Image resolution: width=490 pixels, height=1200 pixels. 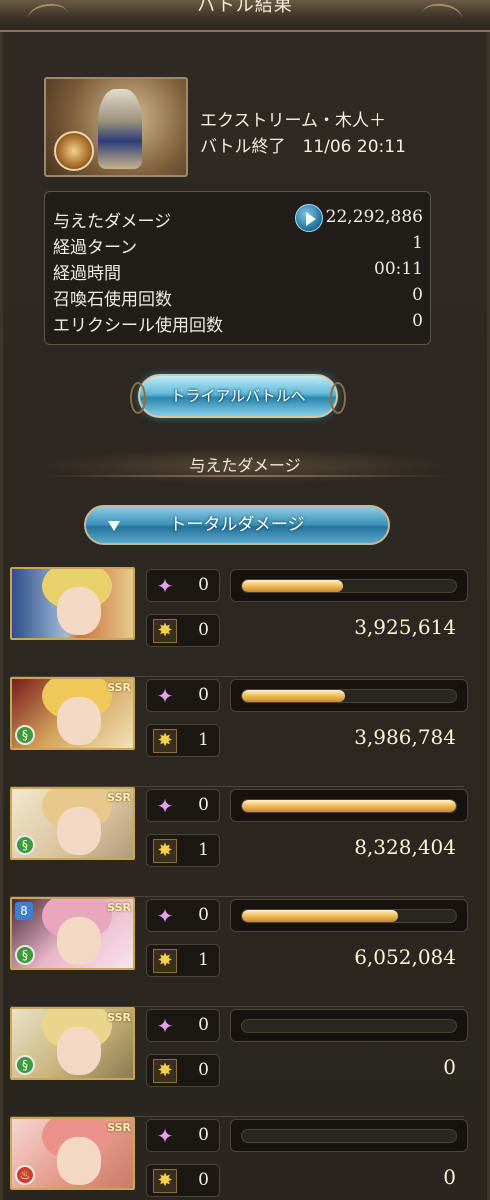 I want to click on character-row: SSR § ✦ 0 ✸ 0 0, so click(x=239, y=1062).